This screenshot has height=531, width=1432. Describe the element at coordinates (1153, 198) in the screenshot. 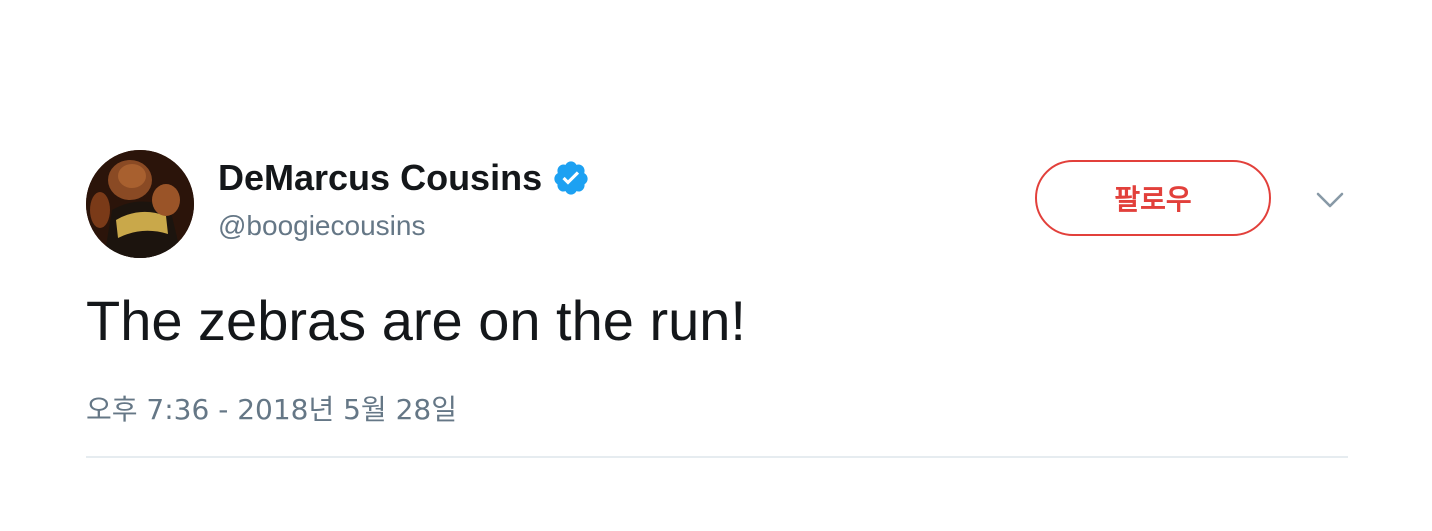

I see `follow-button: 팔로우` at that location.